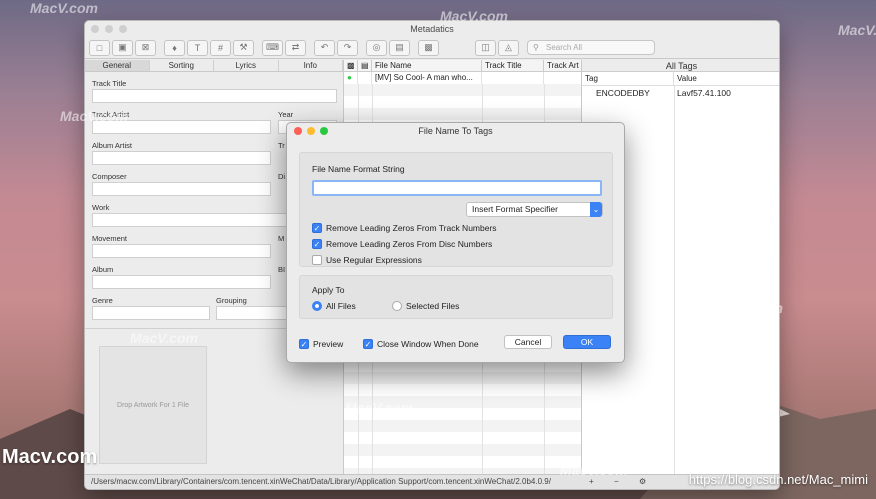  I want to click on row-artwork-cell, so click(365, 78).